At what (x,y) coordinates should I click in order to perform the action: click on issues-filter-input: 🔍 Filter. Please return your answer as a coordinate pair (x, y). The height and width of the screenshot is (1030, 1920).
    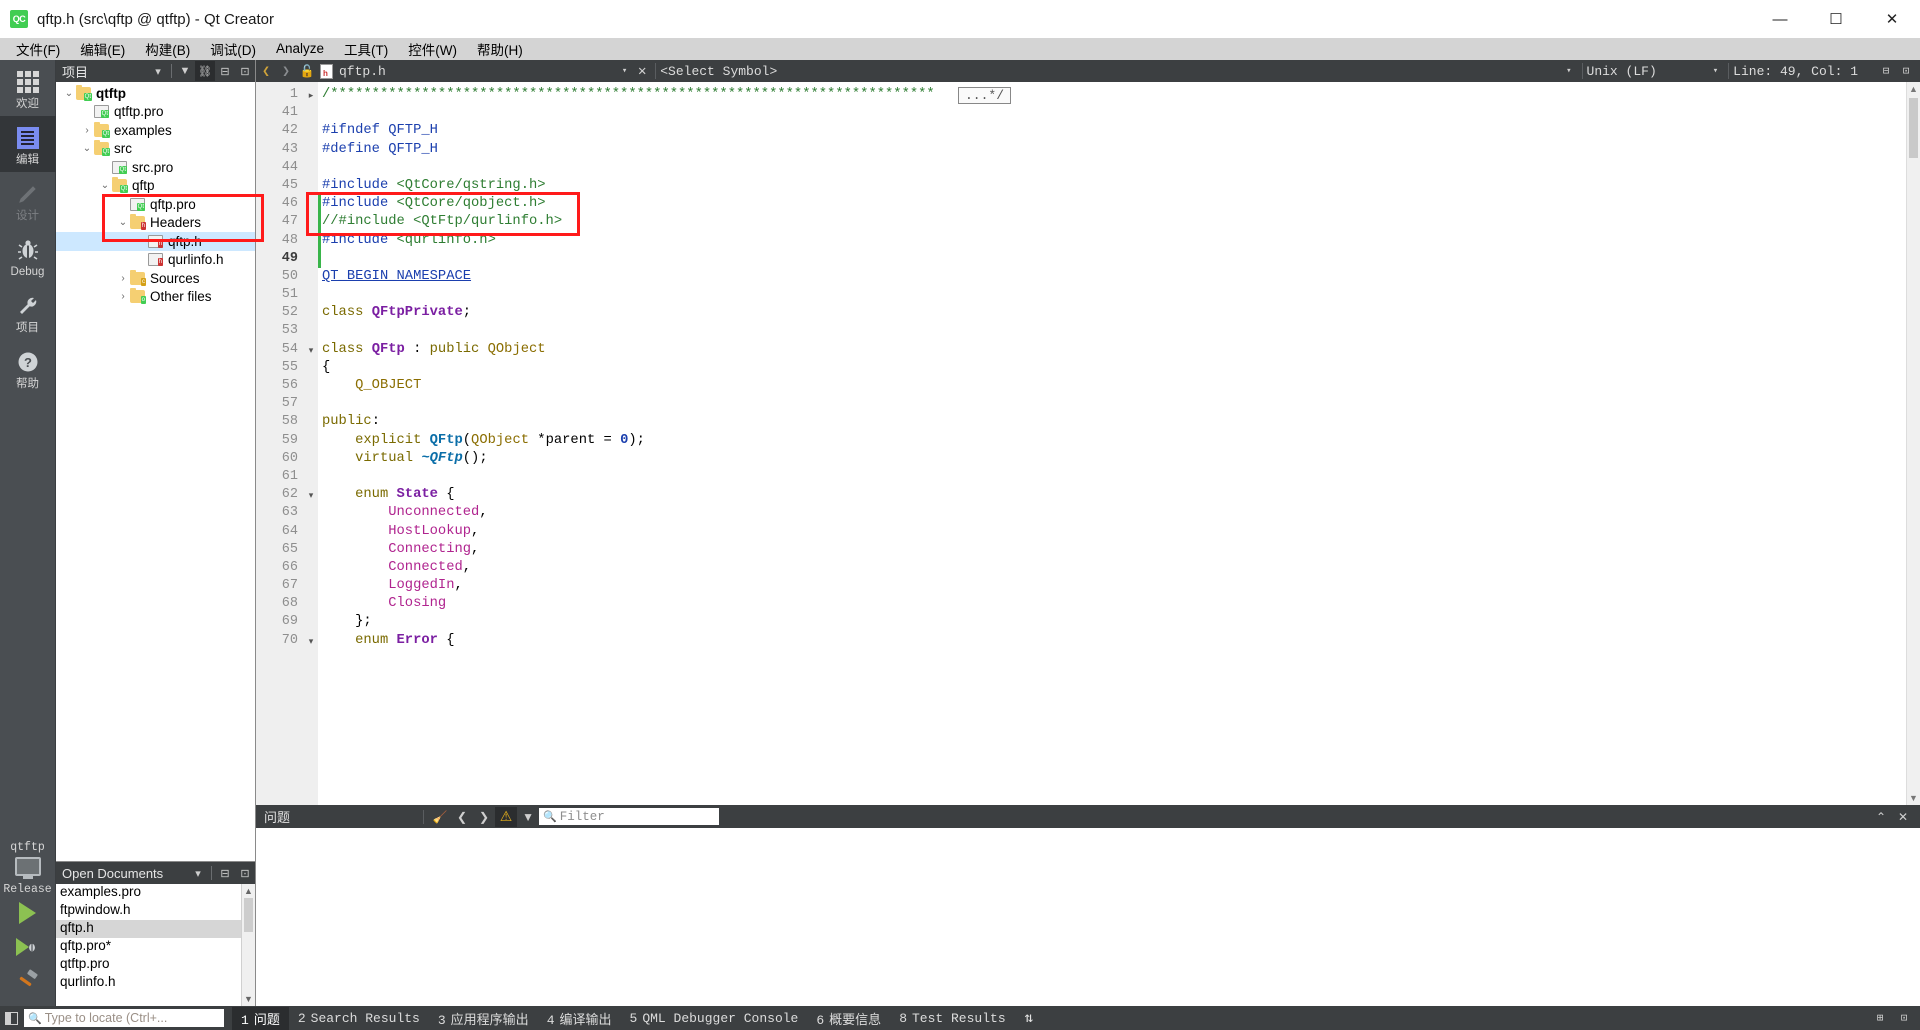
    Looking at the image, I should click on (629, 816).